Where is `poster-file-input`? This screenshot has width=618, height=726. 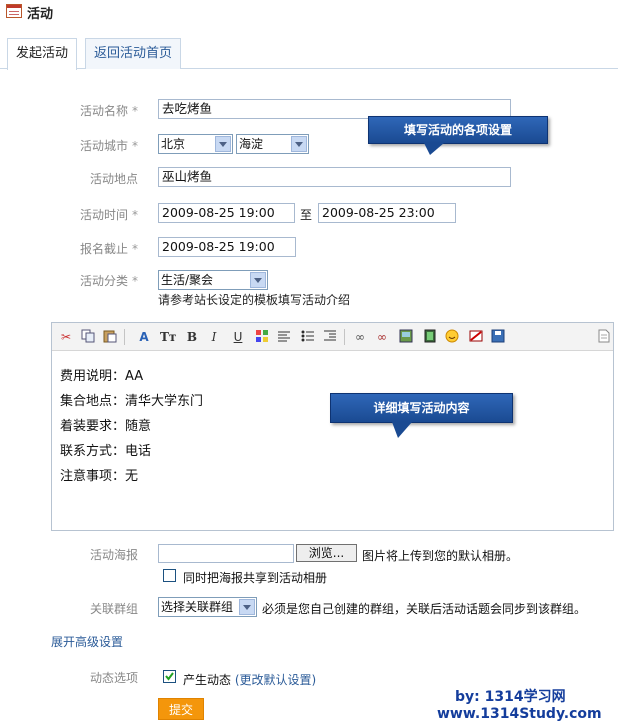 poster-file-input is located at coordinates (226, 553).